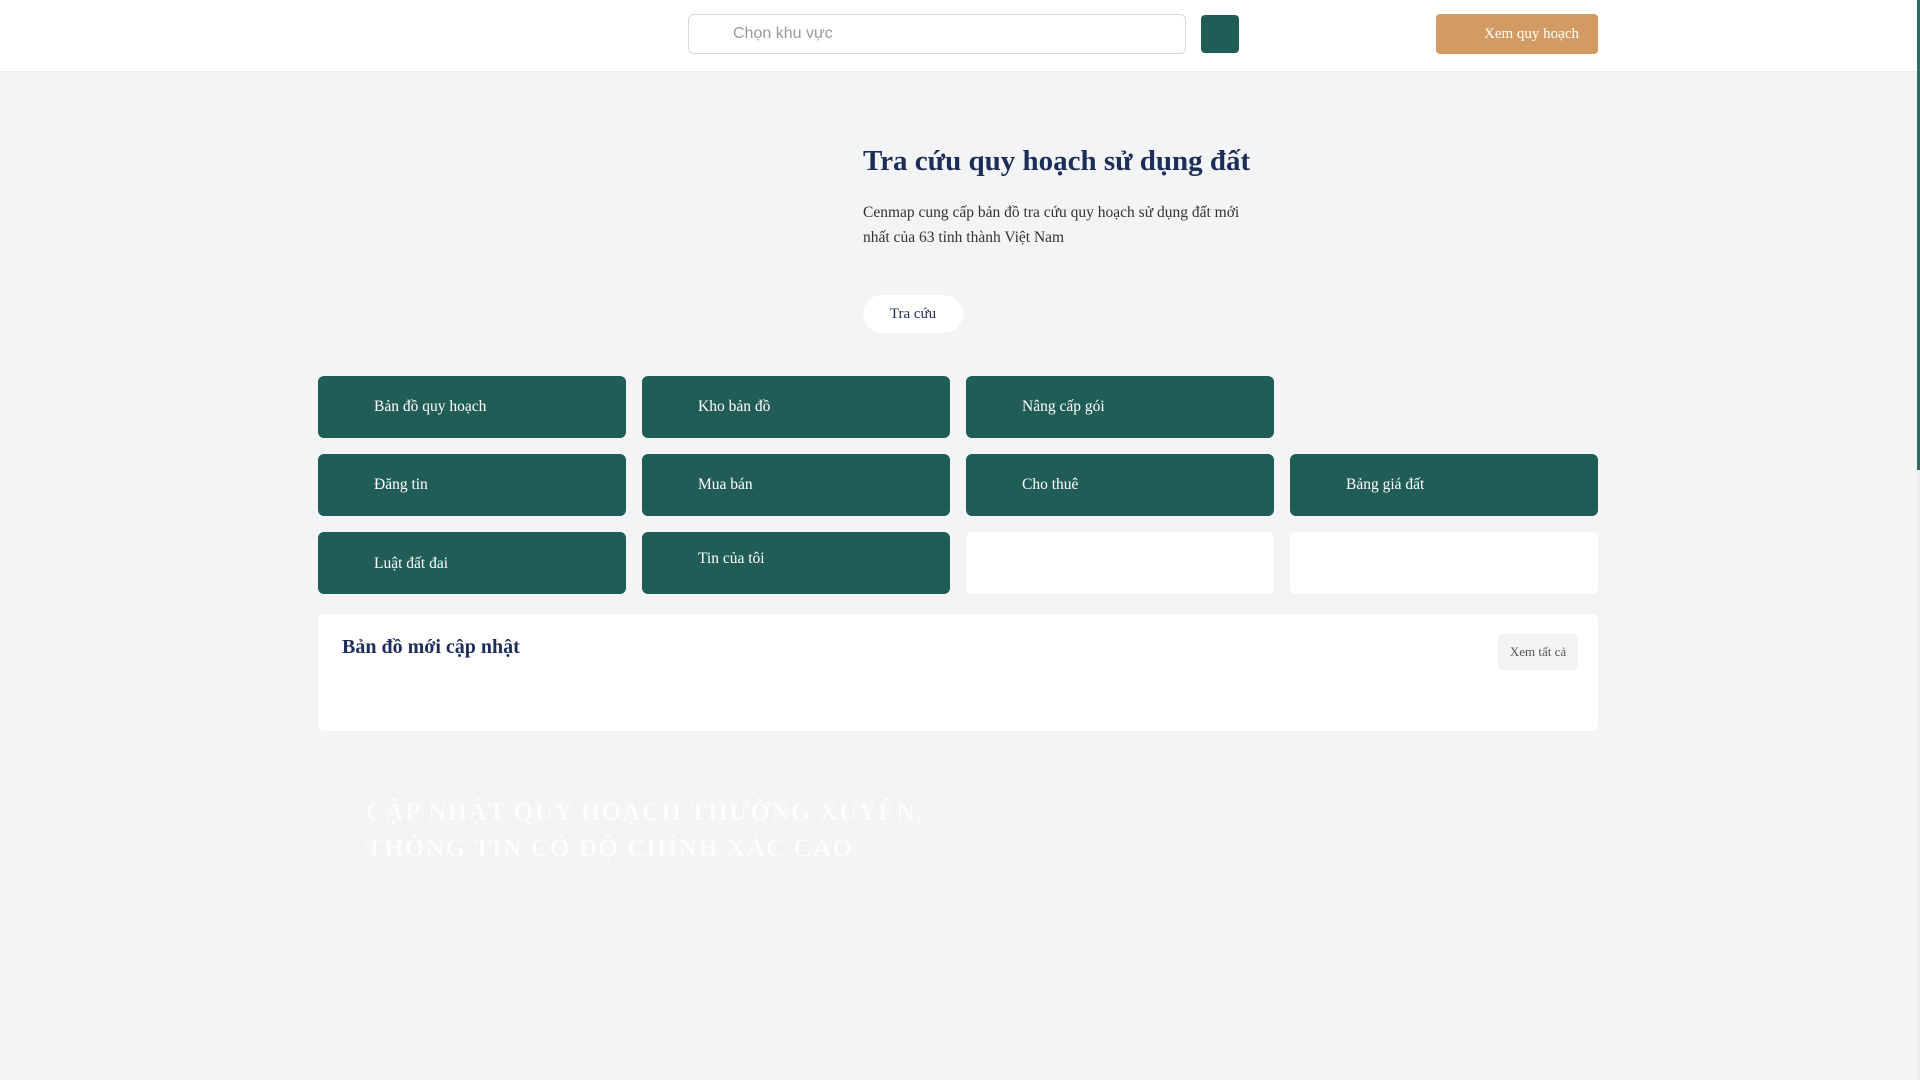 The image size is (1920, 1080). Describe the element at coordinates (673, 563) in the screenshot. I see `news-icon` at that location.